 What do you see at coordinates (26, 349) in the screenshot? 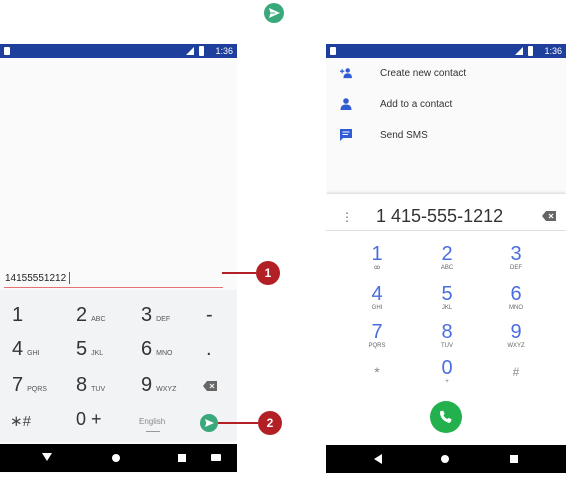
I see `key-4: 4 GHI` at bounding box center [26, 349].